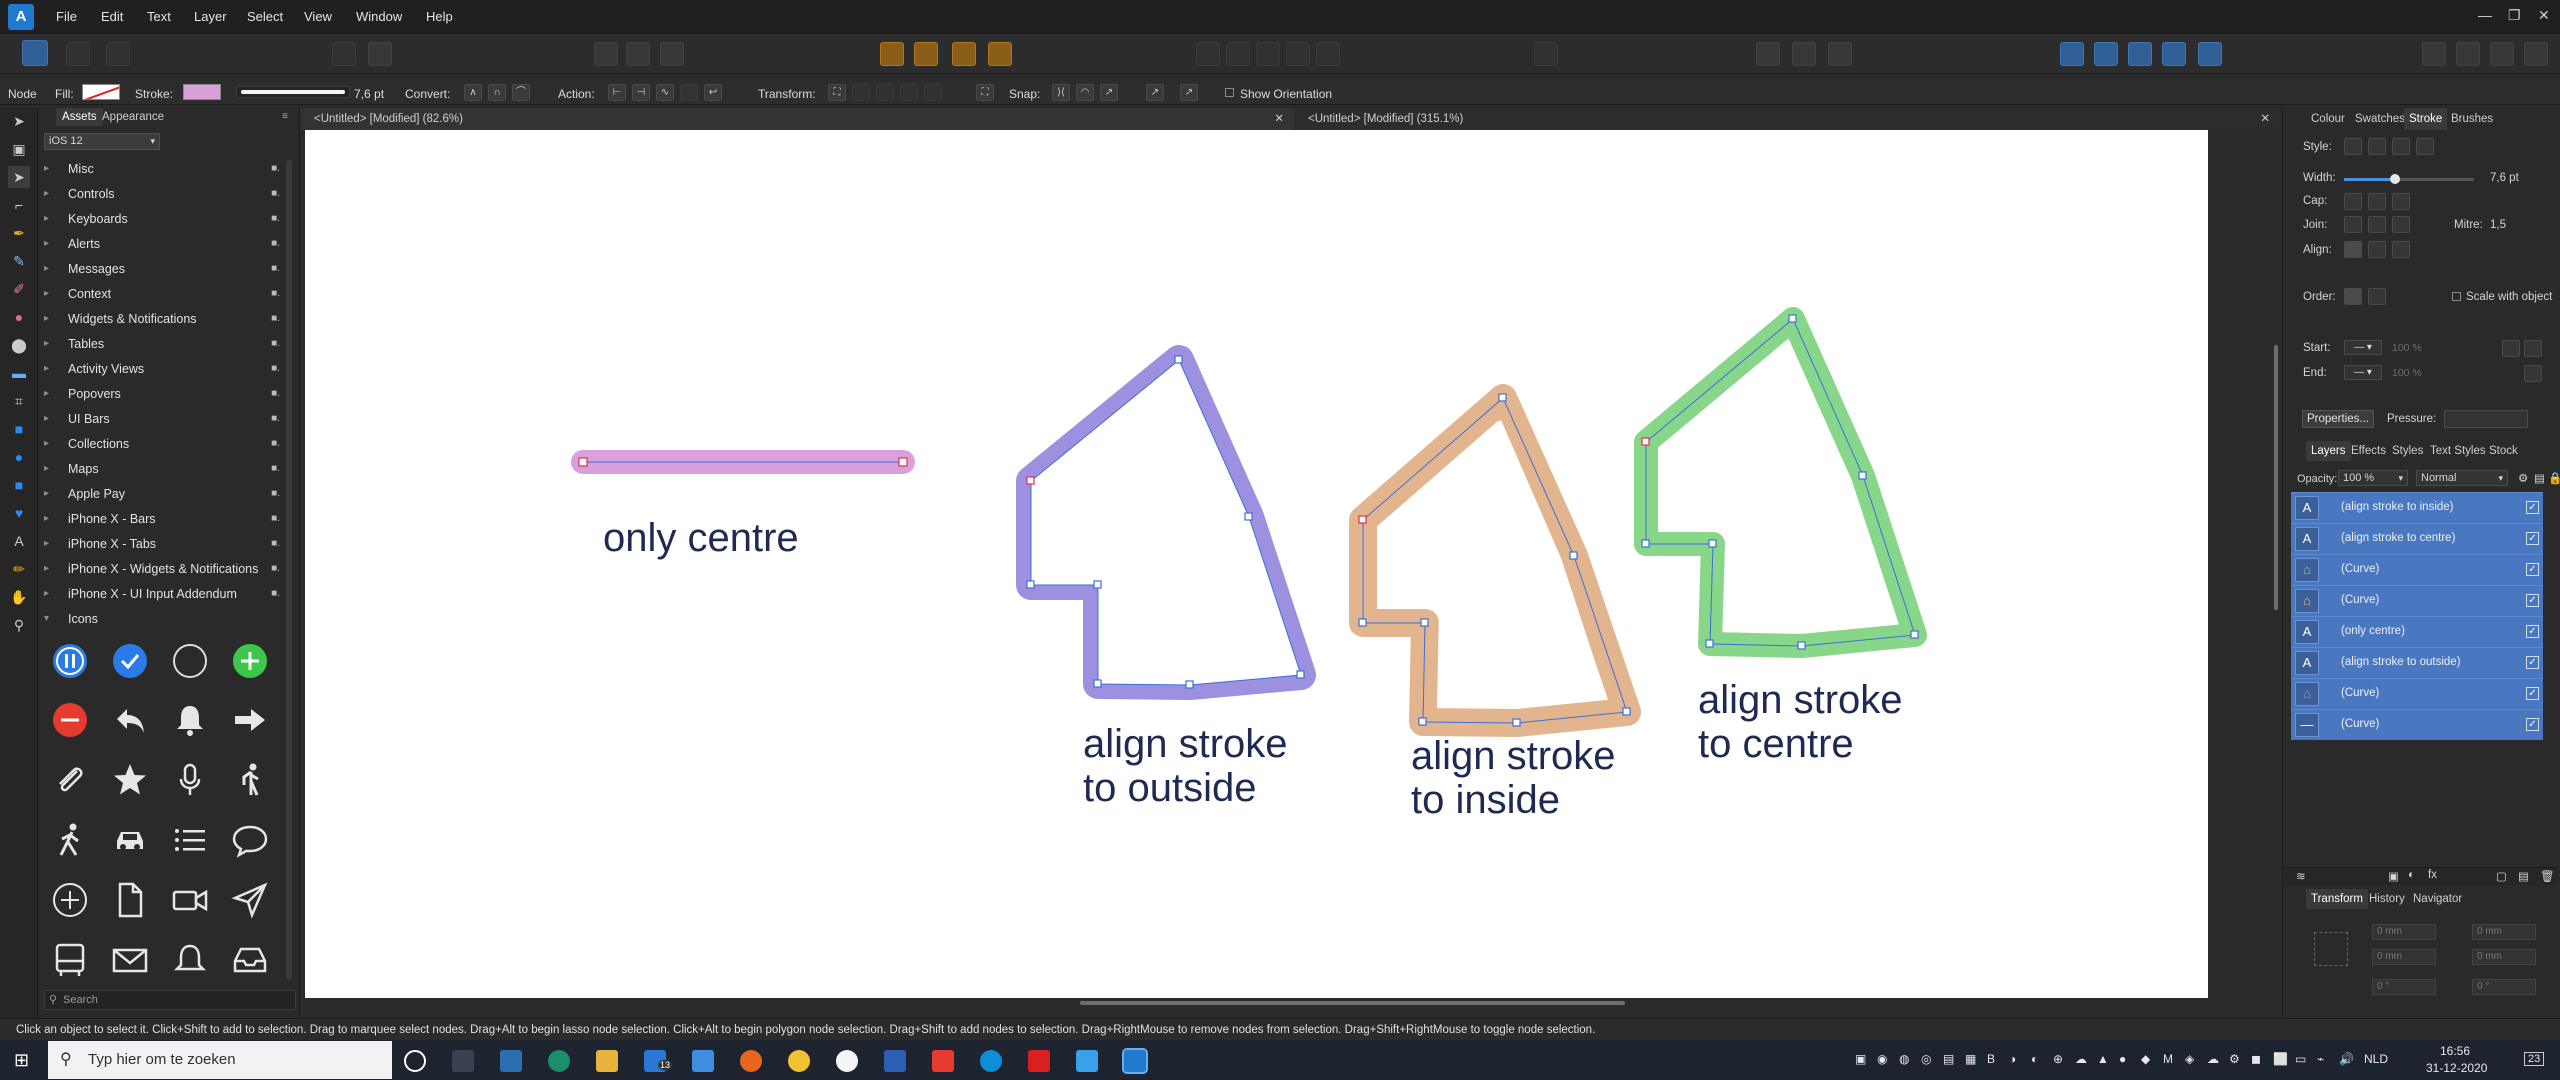 The width and height of the screenshot is (2560, 1080). I want to click on snap-2-icon: ◠, so click(1085, 92).